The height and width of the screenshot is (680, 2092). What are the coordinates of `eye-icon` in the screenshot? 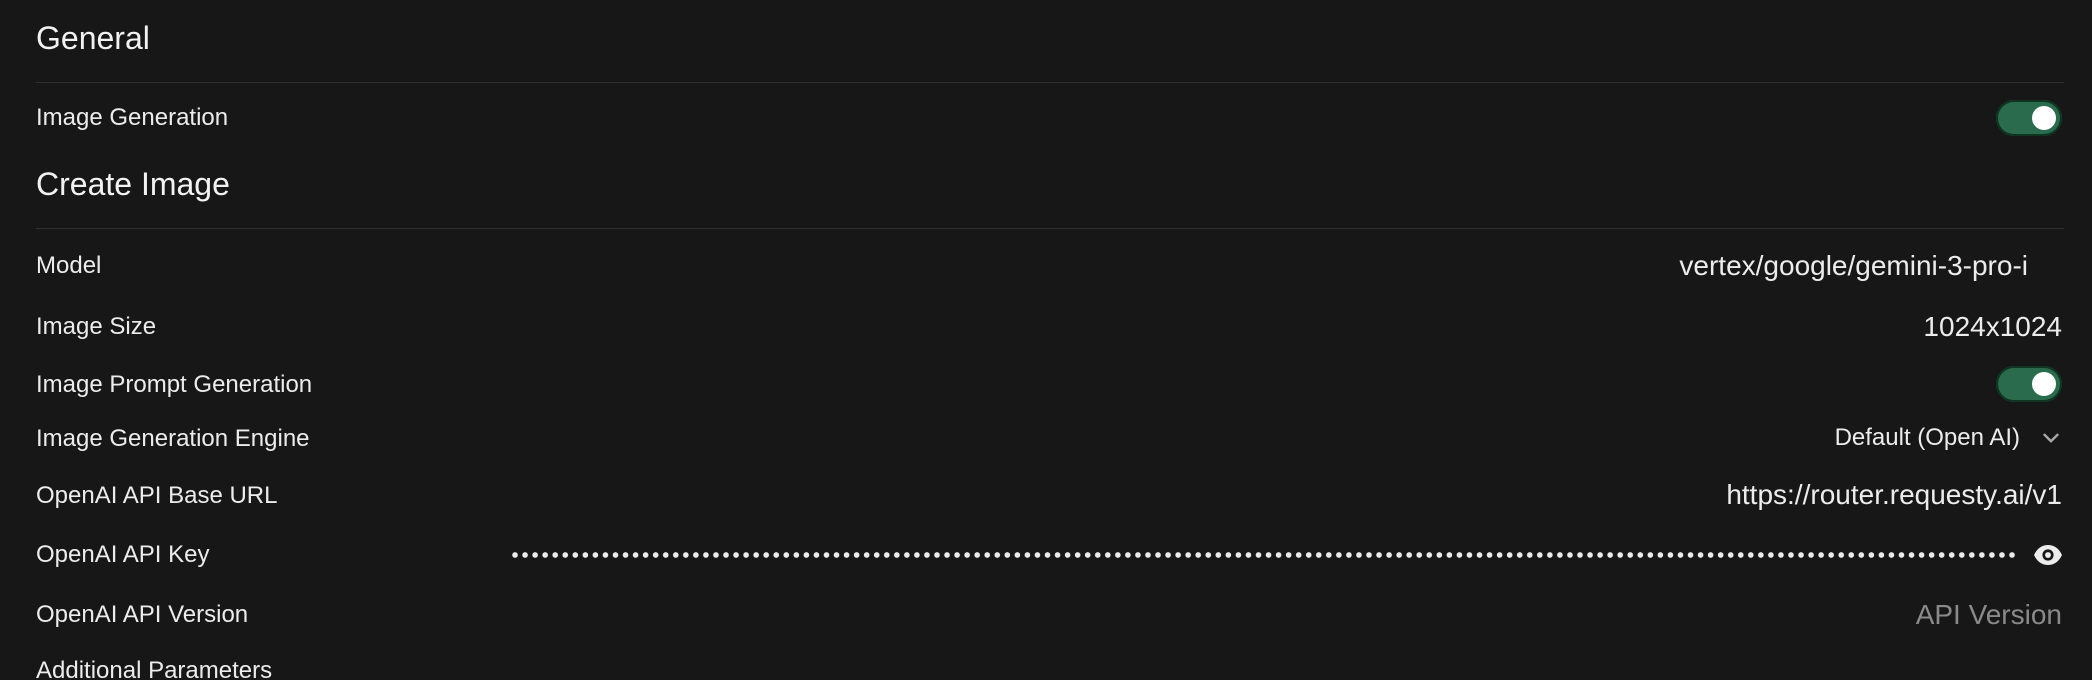 It's located at (2048, 555).